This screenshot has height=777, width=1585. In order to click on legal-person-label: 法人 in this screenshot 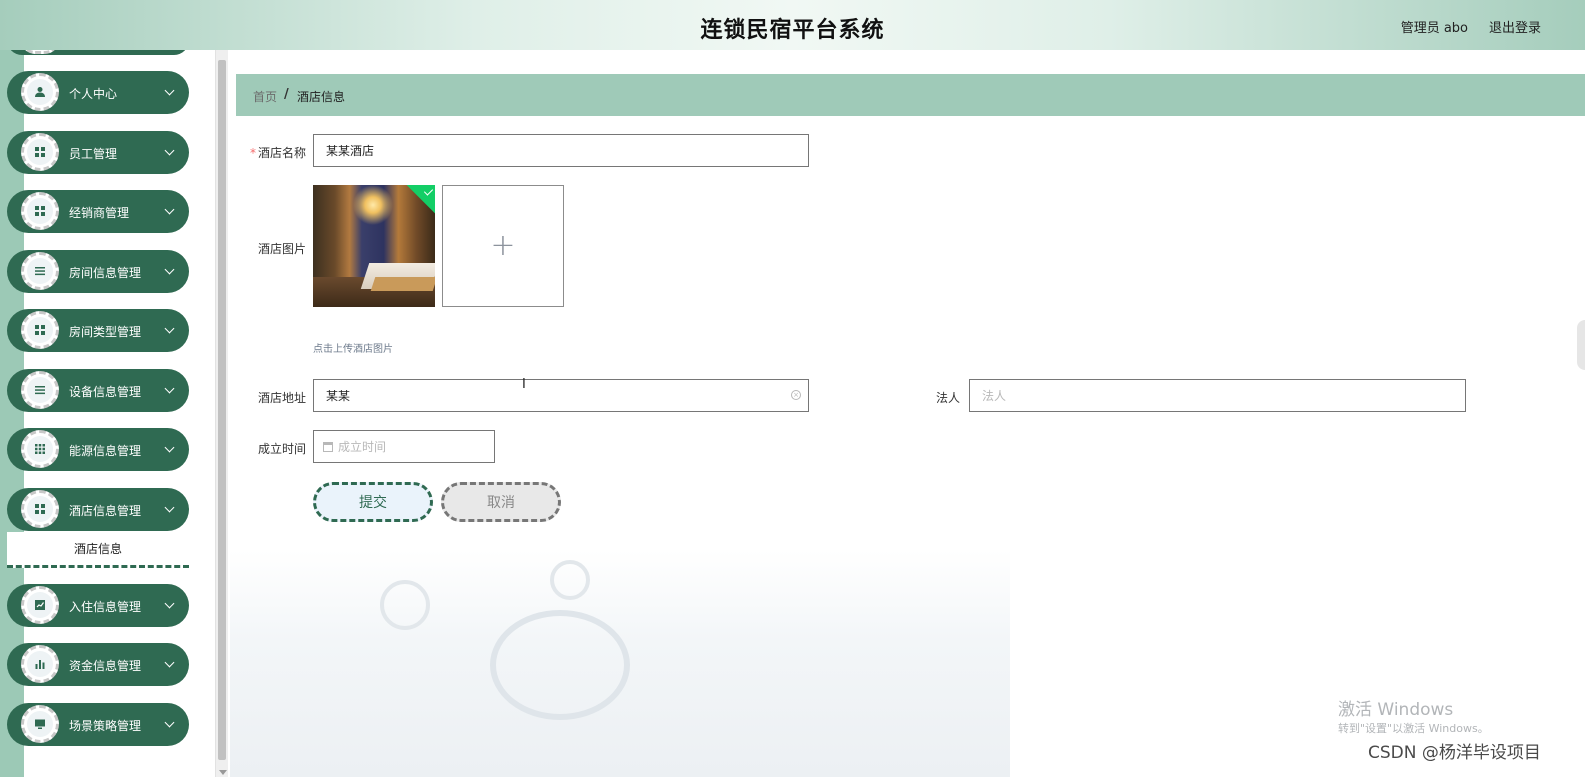, I will do `click(947, 398)`.